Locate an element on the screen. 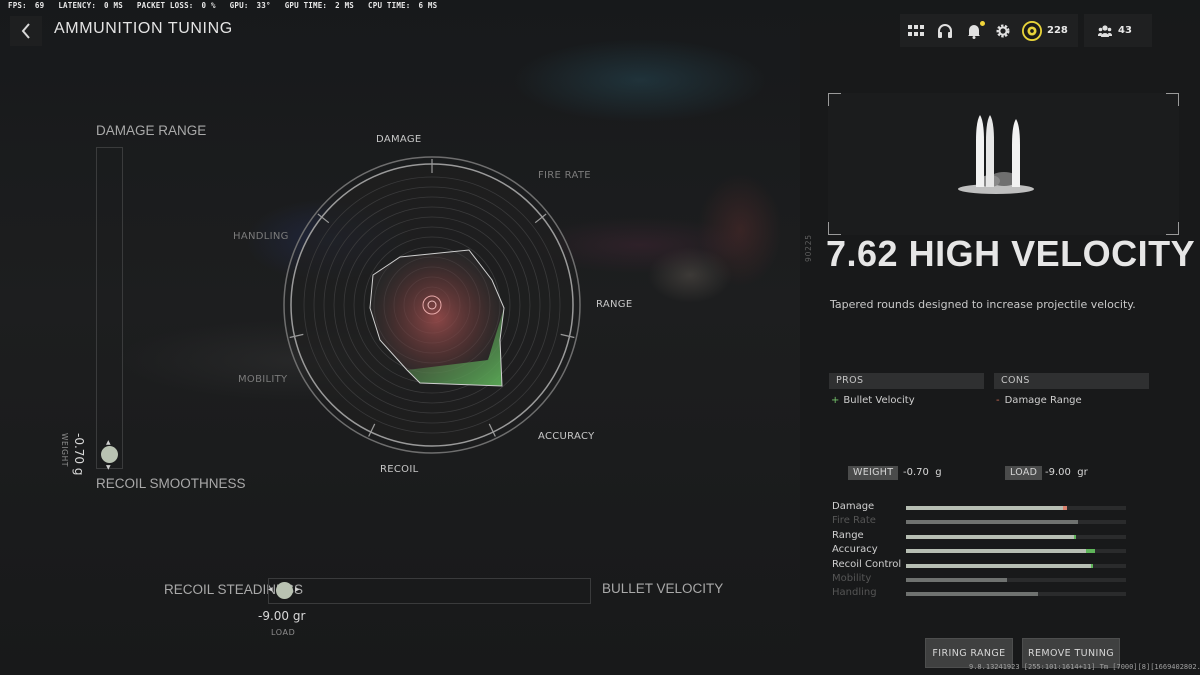 Image resolution: width=1200 pixels, height=675 pixels. page-title: AMMUNITION TUNING is located at coordinates (143, 28).